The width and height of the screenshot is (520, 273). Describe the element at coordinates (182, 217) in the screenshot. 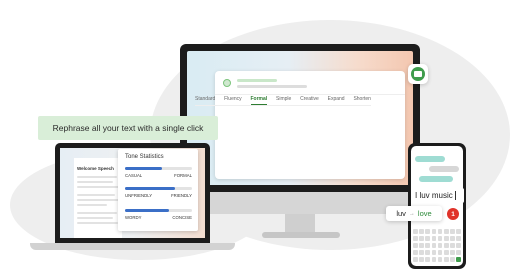

I see `tone-label-right: CONCISE` at that location.